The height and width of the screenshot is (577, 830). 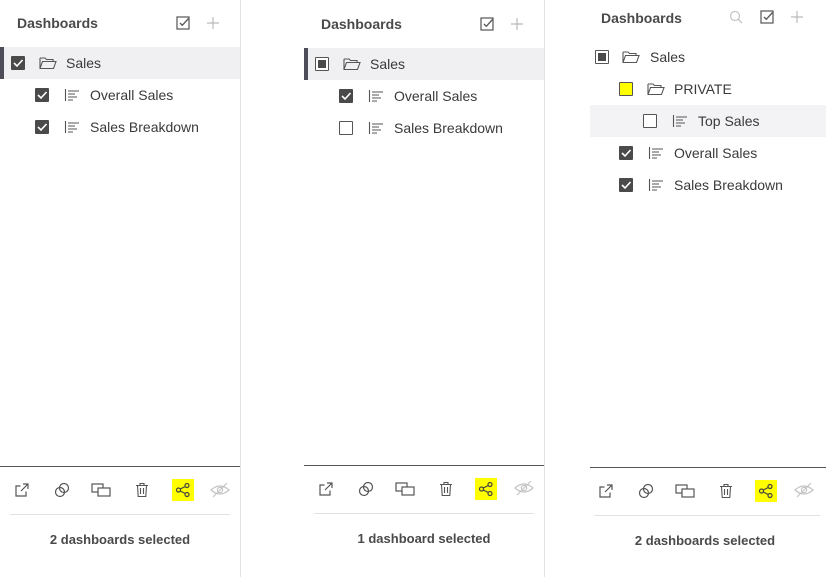 I want to click on footer-separator, so click(x=424, y=513).